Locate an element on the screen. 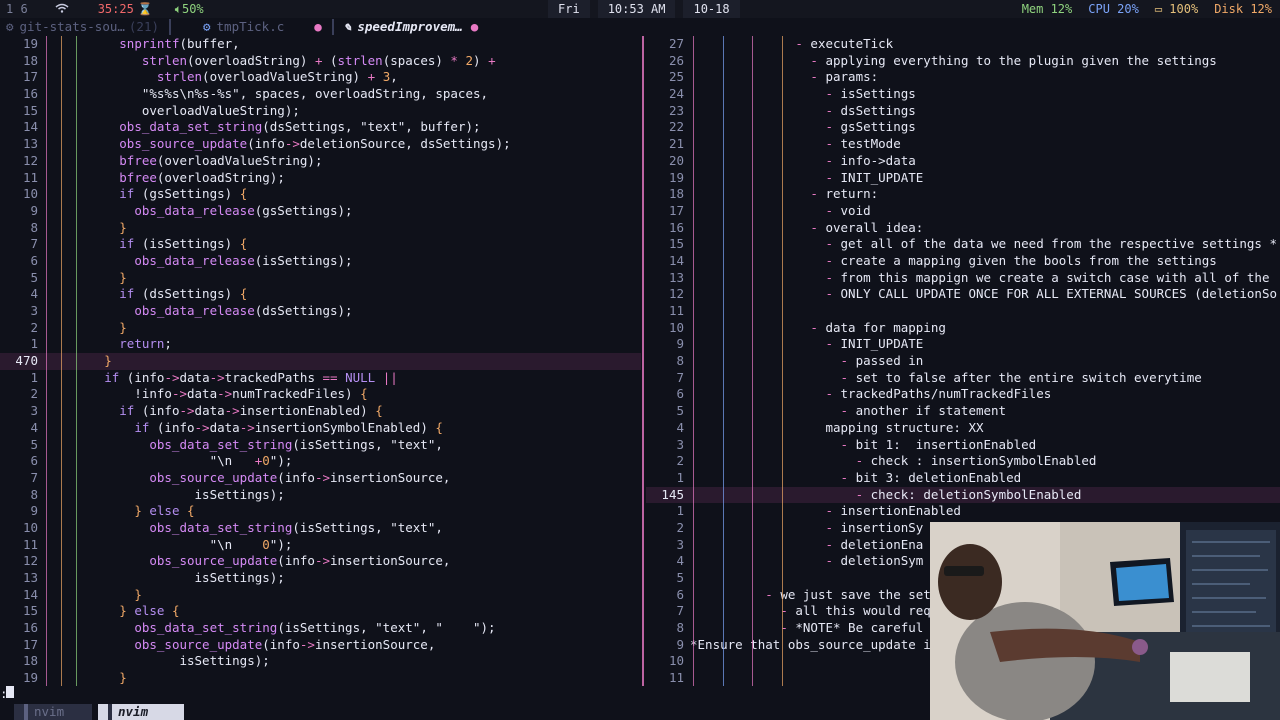 Image resolution: width=1280 pixels, height=720 pixels. note-line: 145 - check: deletionSymbolEnabled is located at coordinates (963, 495).